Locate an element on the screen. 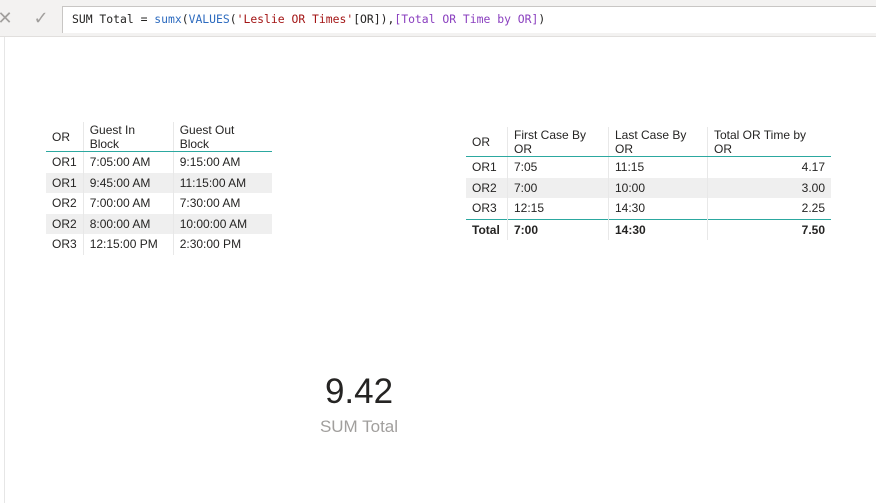  table-row: OR1 7:05:00 AM 9:15:00 AM is located at coordinates (159, 162).